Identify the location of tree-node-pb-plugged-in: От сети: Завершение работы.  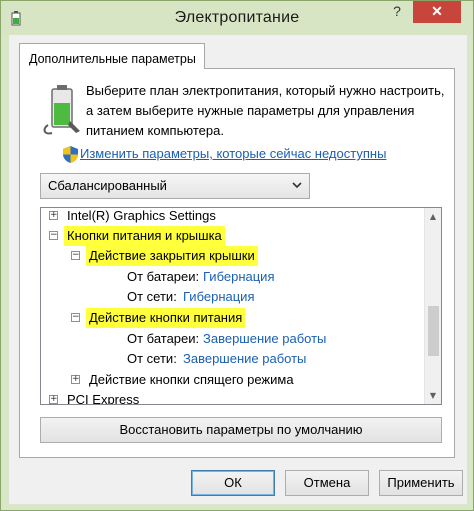
(272, 359).